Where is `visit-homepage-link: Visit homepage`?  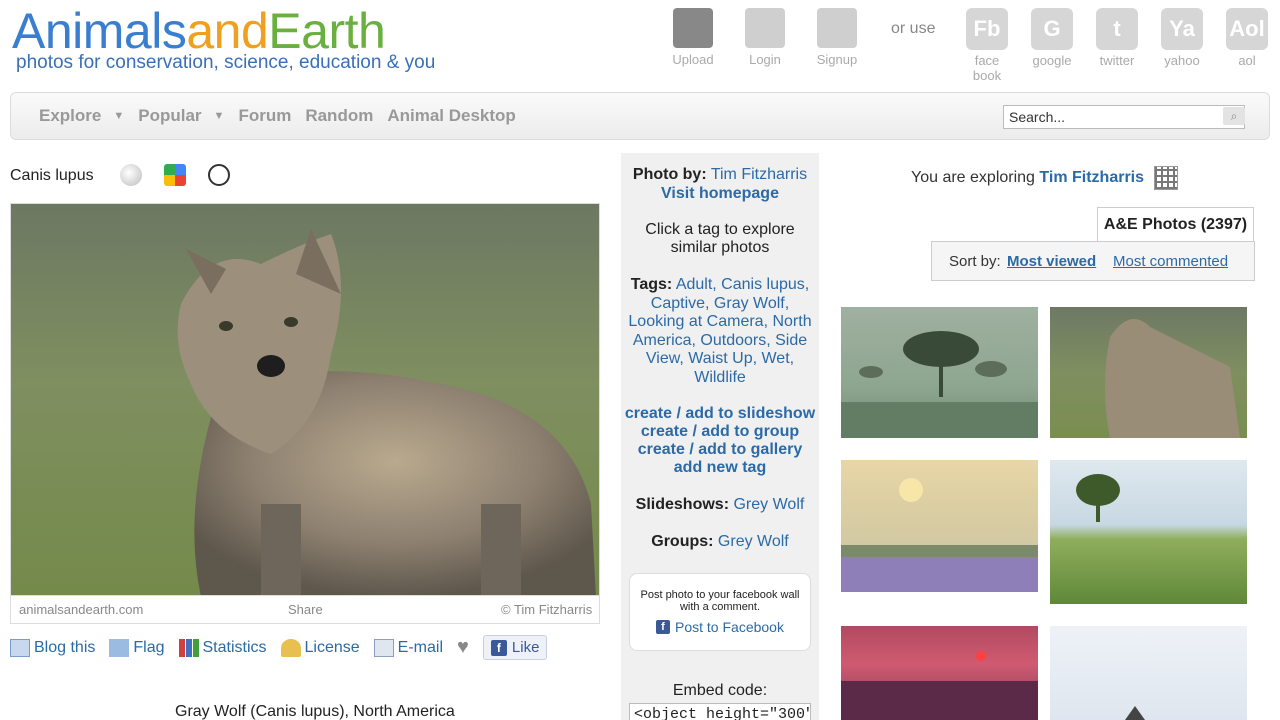
visit-homepage-link: Visit homepage is located at coordinates (720, 193).